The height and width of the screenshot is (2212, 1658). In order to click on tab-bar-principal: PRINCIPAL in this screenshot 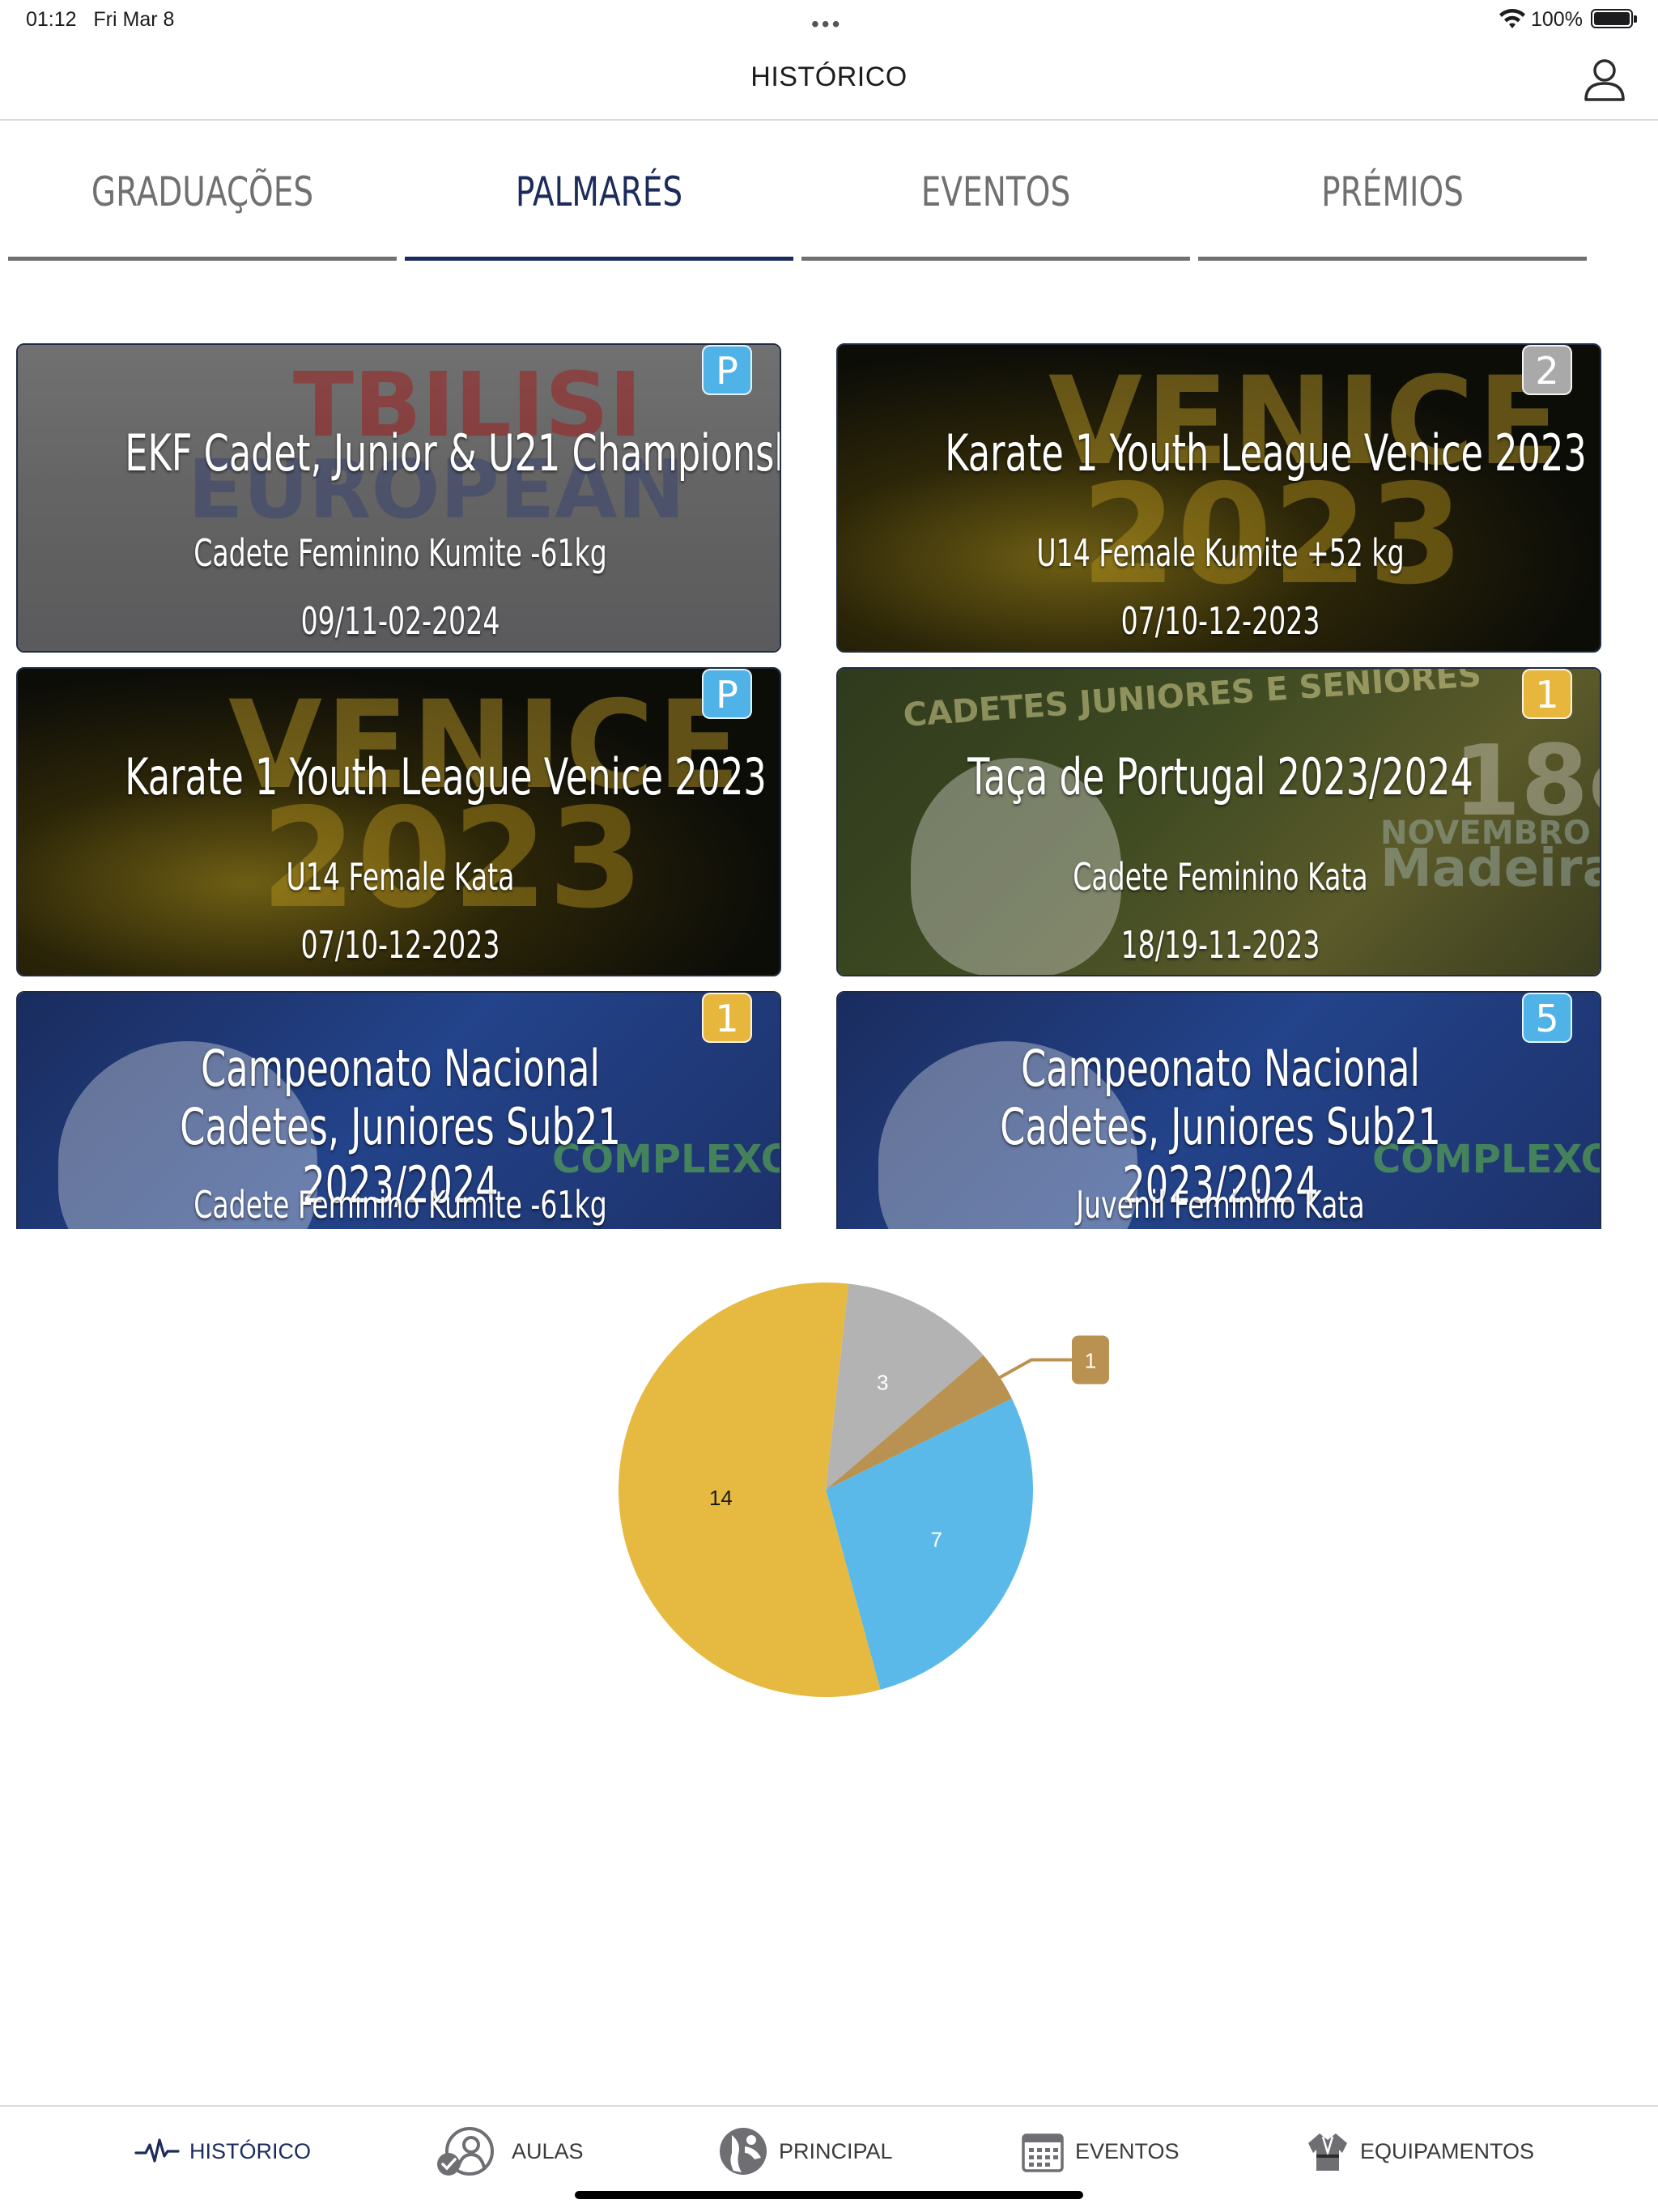, I will do `click(805, 2151)`.